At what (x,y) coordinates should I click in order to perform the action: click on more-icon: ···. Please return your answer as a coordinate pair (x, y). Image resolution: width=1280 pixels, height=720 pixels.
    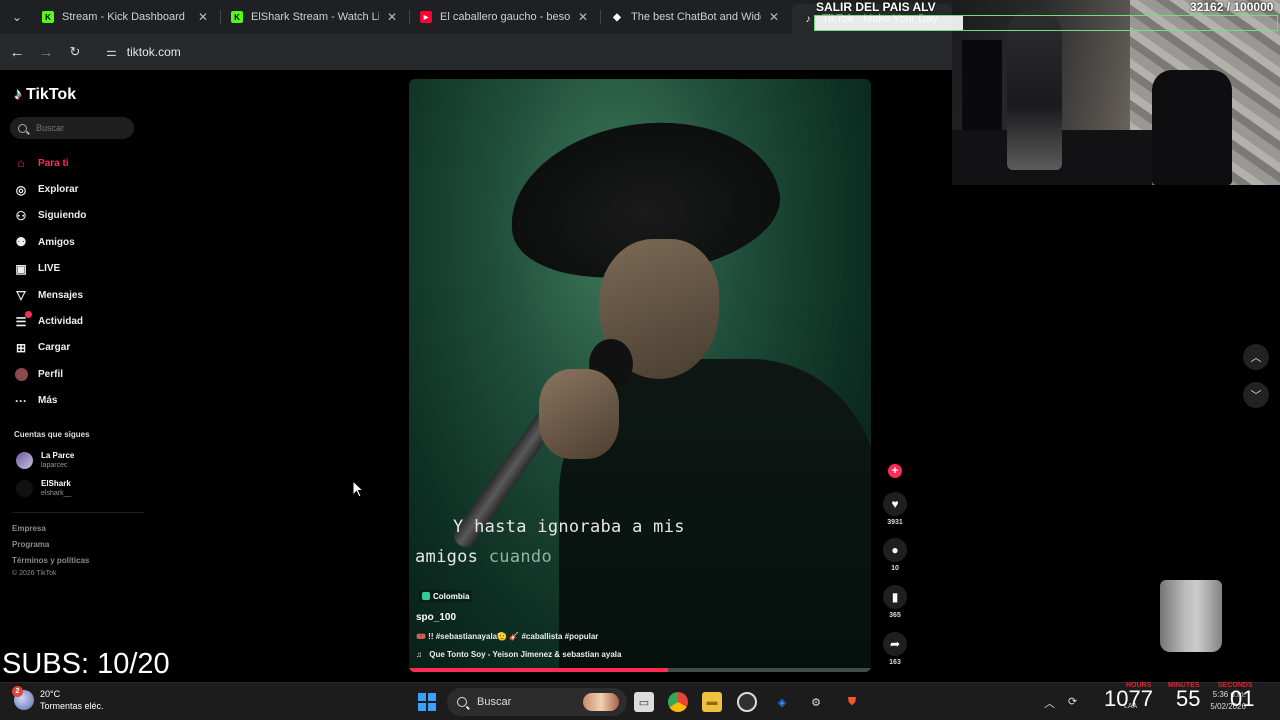
    Looking at the image, I should click on (21, 400).